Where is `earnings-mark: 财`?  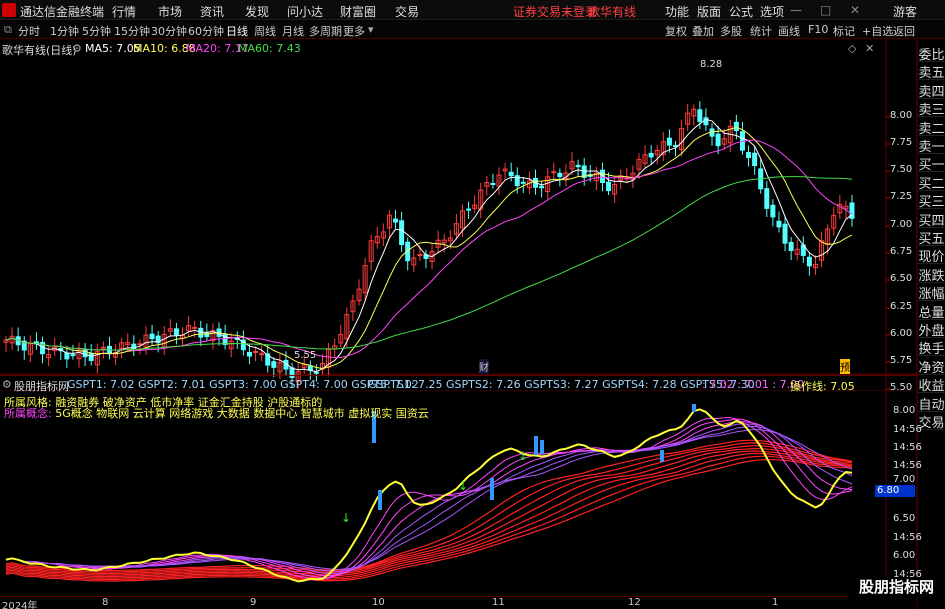 earnings-mark: 财 is located at coordinates (484, 366).